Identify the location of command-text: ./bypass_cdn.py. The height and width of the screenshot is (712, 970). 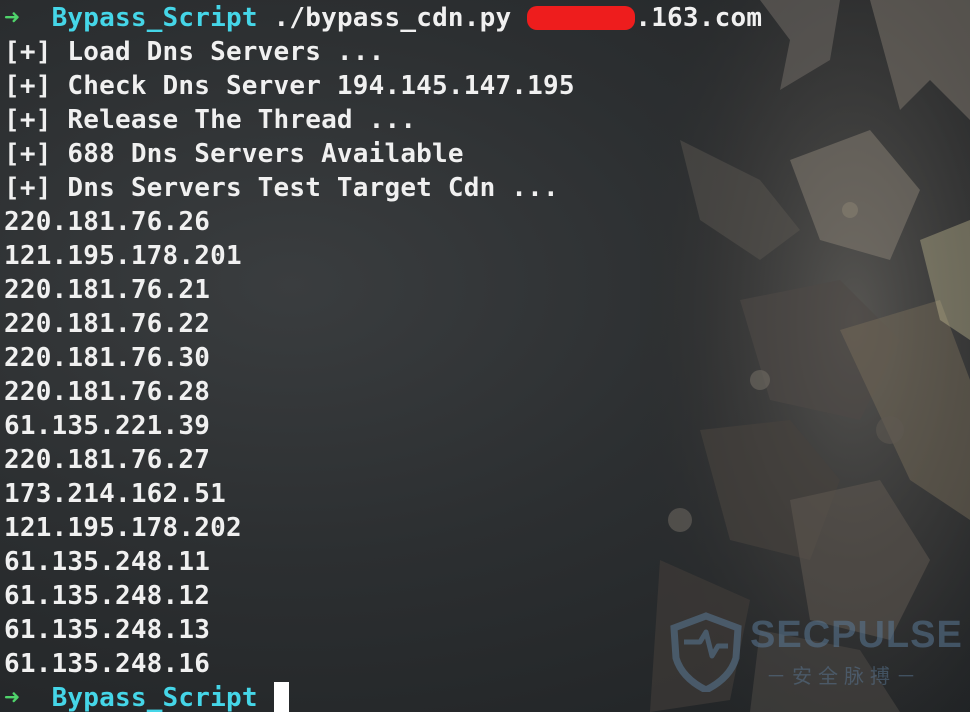
(392, 18).